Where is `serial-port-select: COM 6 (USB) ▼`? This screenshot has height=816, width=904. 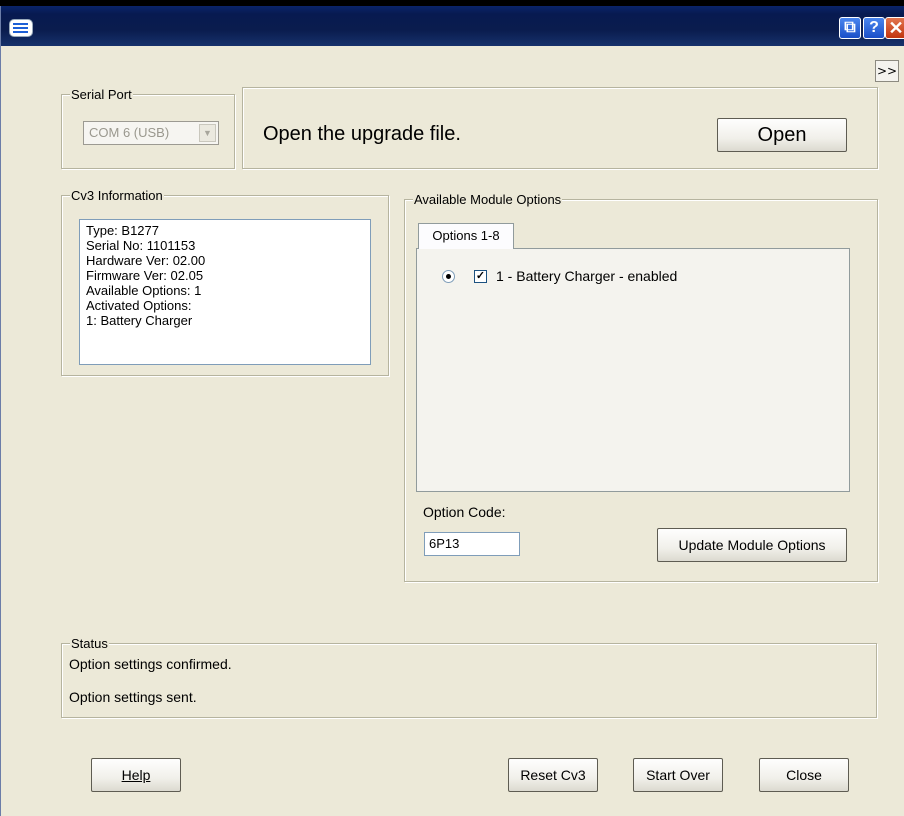
serial-port-select: COM 6 (USB) ▼ is located at coordinates (151, 133).